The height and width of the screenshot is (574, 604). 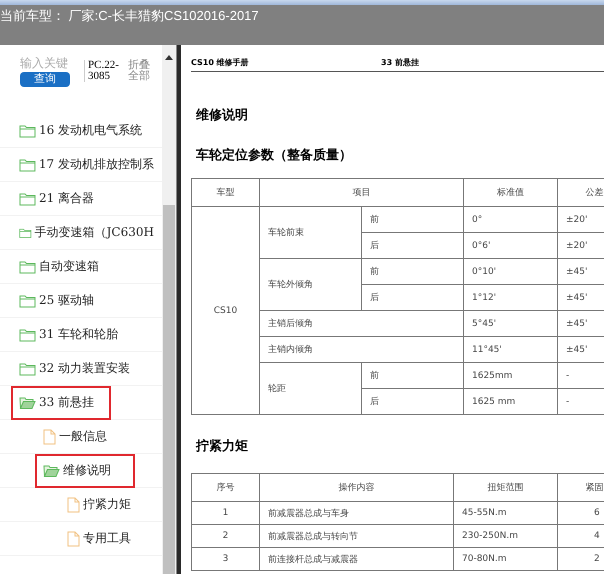 What do you see at coordinates (226, 488) in the screenshot?
I see `column-header: 序号` at bounding box center [226, 488].